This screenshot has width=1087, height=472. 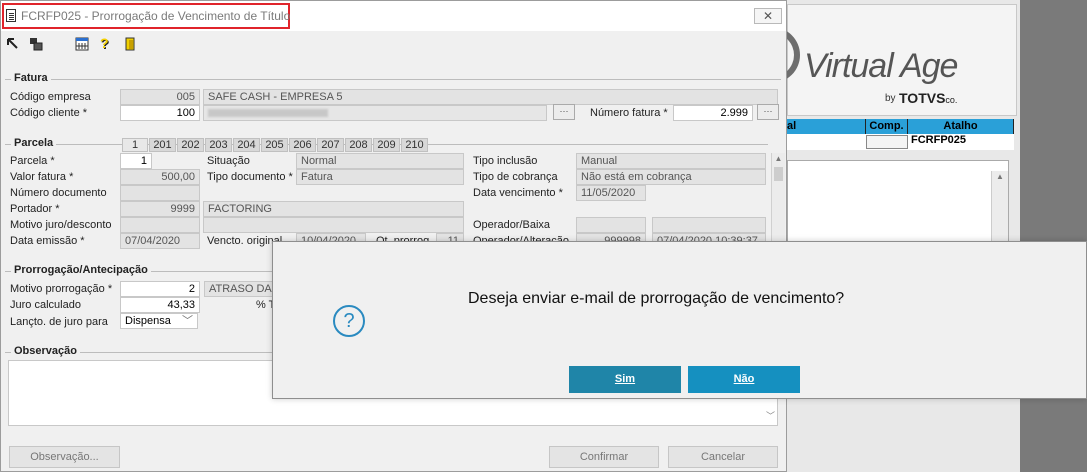 What do you see at coordinates (826, 126) in the screenshot?
I see `header-col-menu: al` at bounding box center [826, 126].